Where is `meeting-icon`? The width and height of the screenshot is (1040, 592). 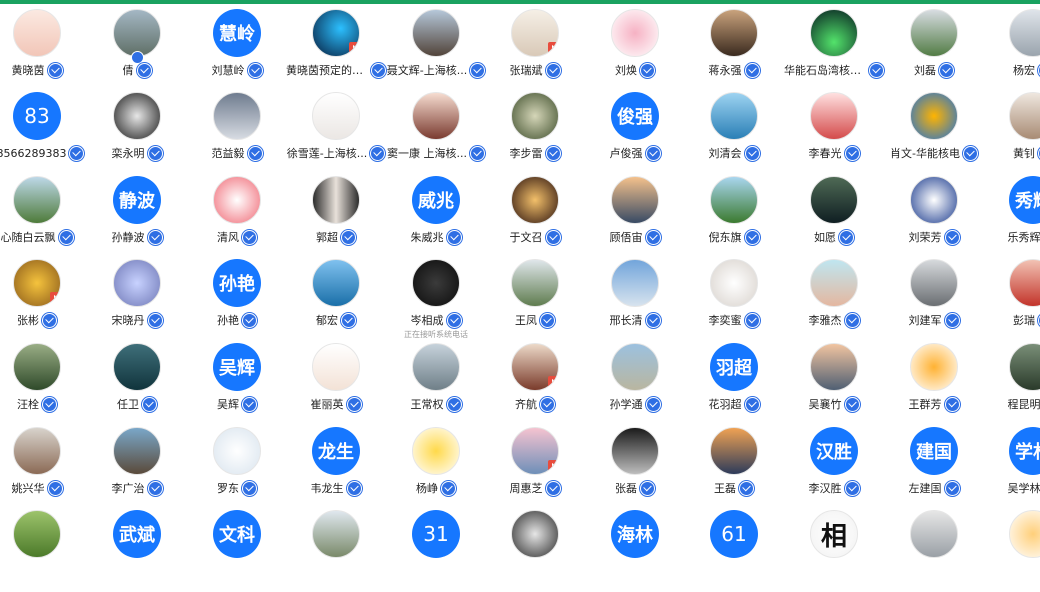
meeting-icon is located at coordinates (336, 33).